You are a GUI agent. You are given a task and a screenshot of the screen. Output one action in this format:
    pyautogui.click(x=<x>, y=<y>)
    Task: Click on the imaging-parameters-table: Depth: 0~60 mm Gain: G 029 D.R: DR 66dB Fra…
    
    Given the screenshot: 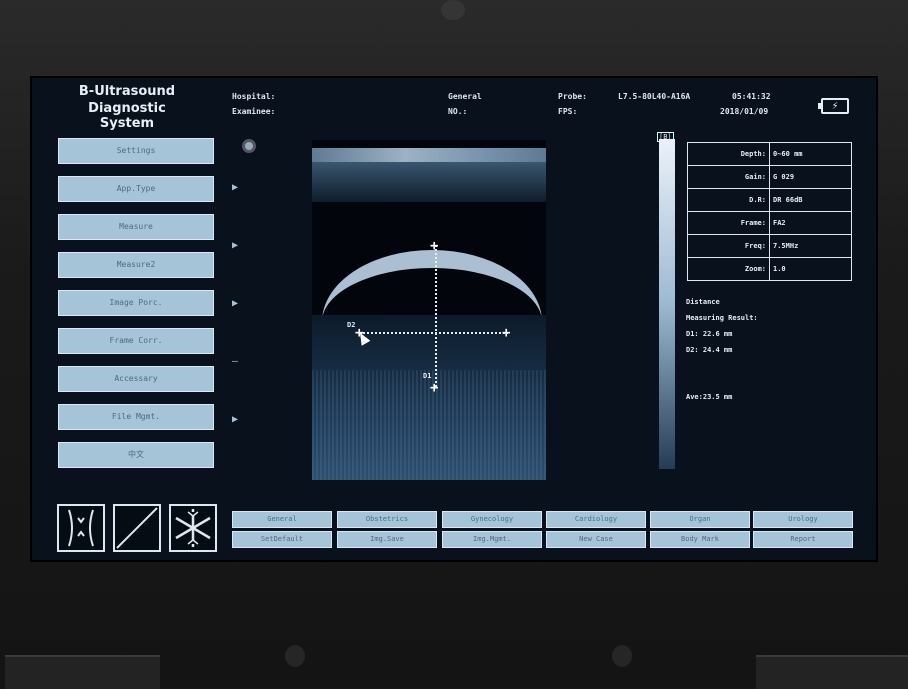 What is the action you would take?
    pyautogui.click(x=769, y=211)
    